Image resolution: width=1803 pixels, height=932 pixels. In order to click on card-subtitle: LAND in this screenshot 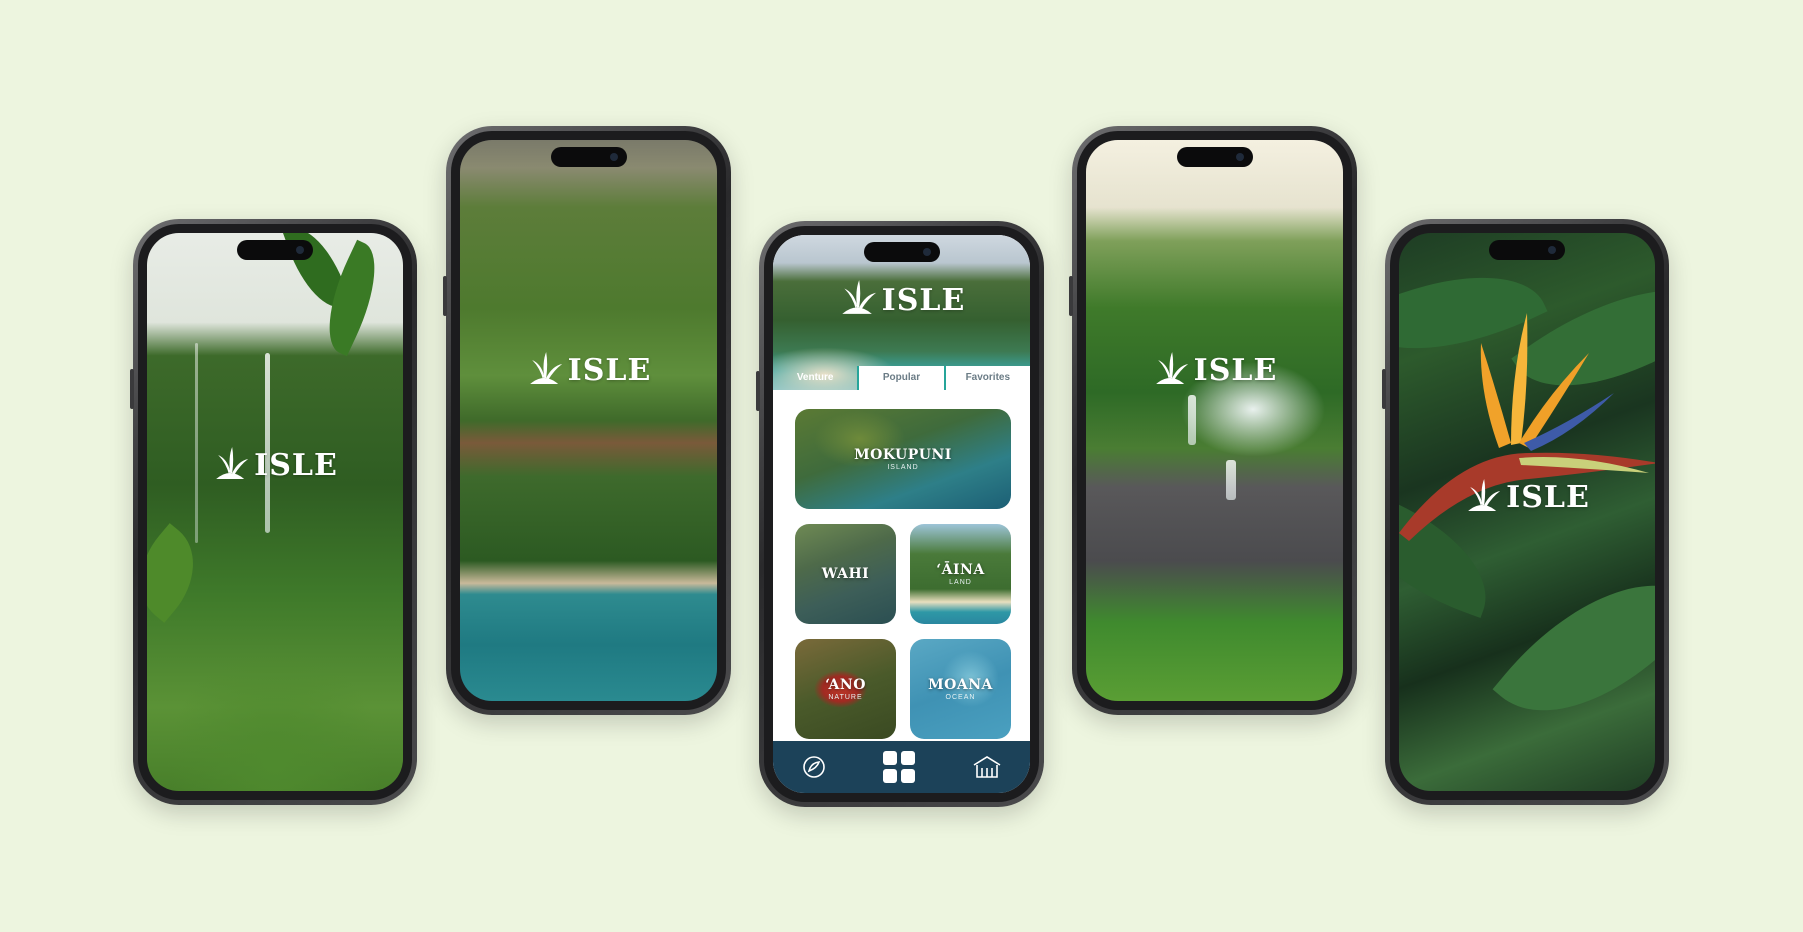, I will do `click(960, 582)`.